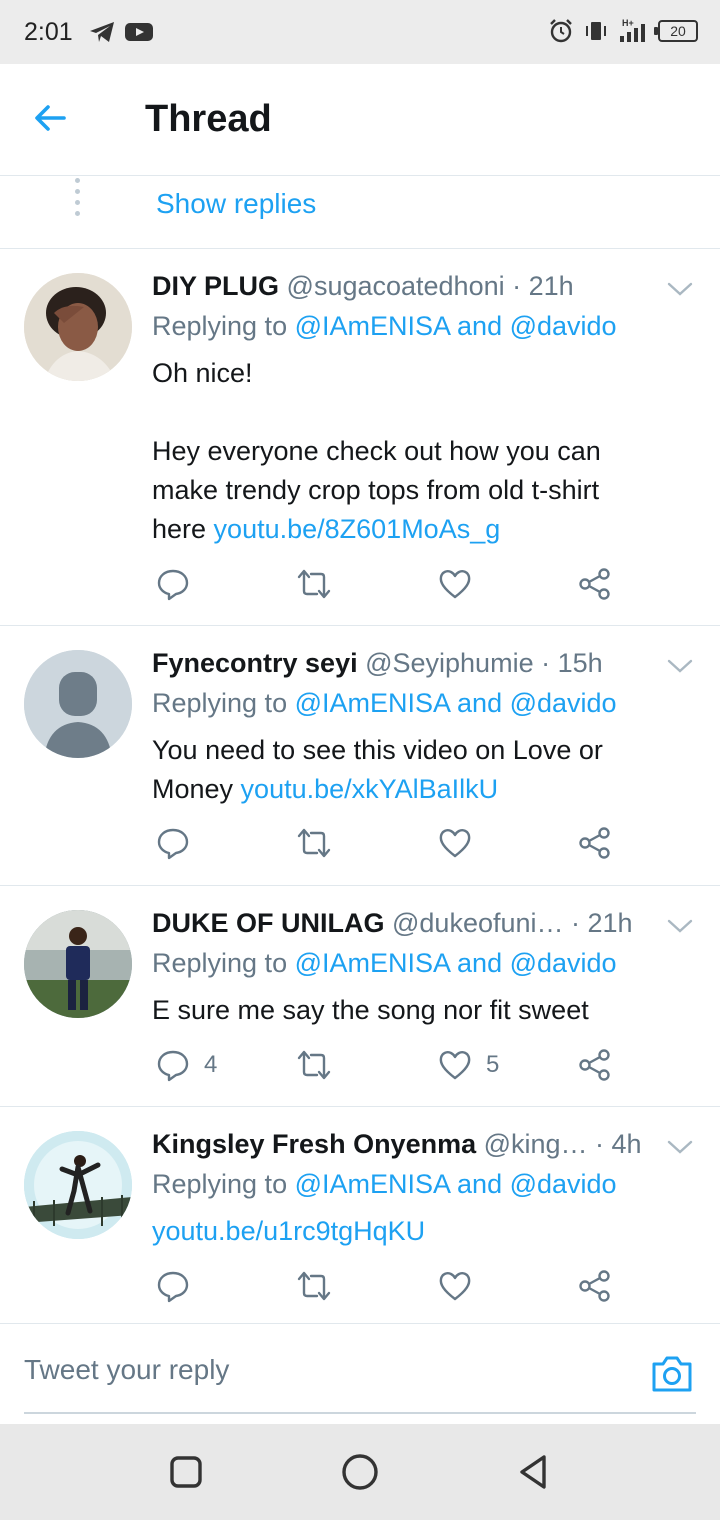 The image size is (720, 1520). I want to click on reply-underline, so click(360, 1413).